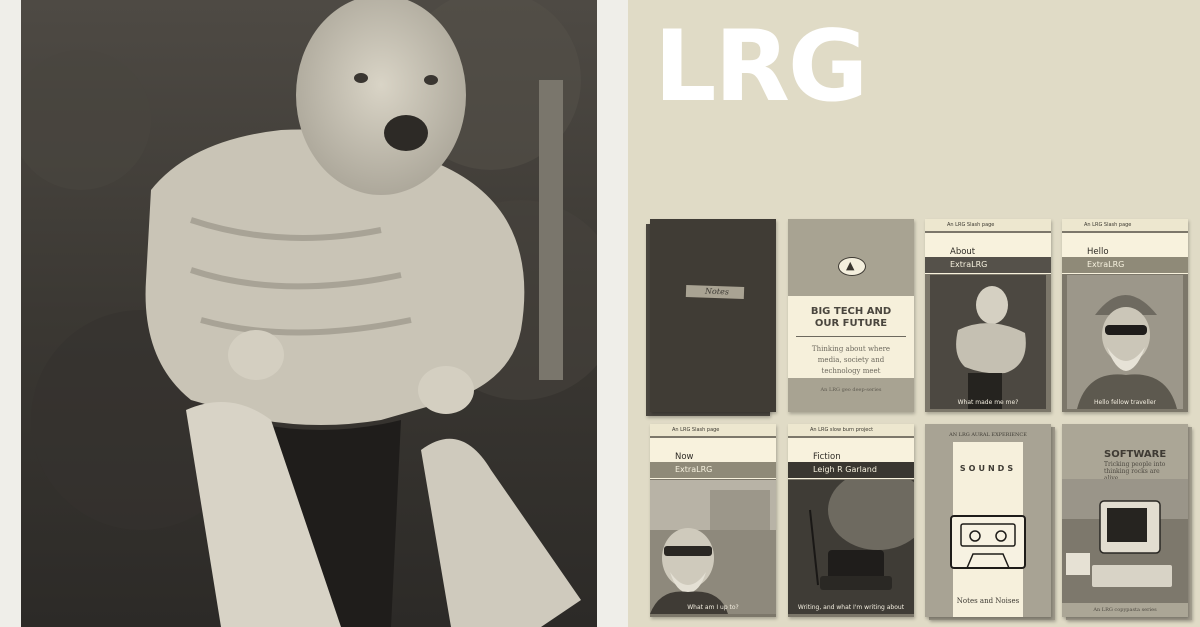  Describe the element at coordinates (969, 264) in the screenshot. I see `about-subtitle: ExtraLRG` at that location.